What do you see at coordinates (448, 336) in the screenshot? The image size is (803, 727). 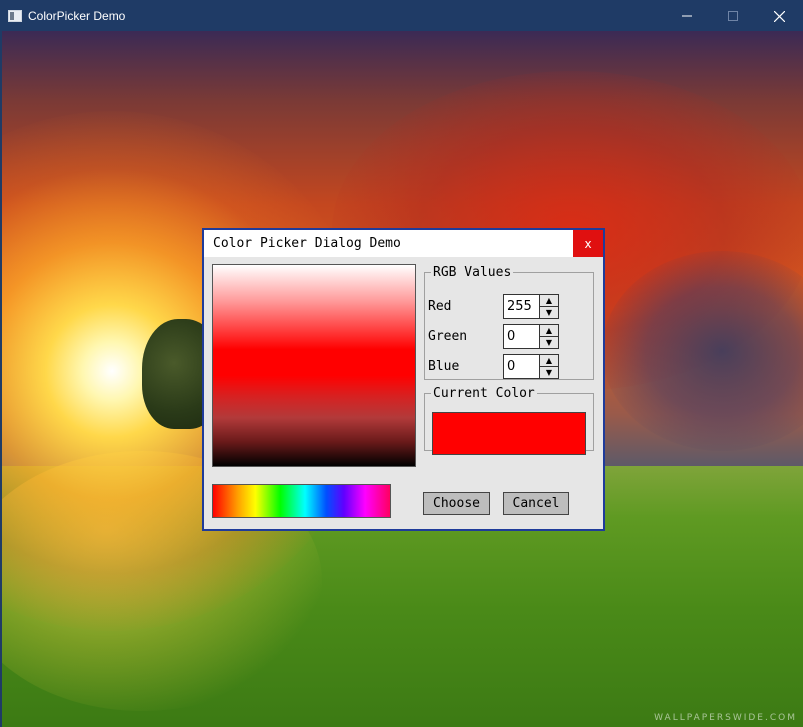 I see `green-label: Green` at bounding box center [448, 336].